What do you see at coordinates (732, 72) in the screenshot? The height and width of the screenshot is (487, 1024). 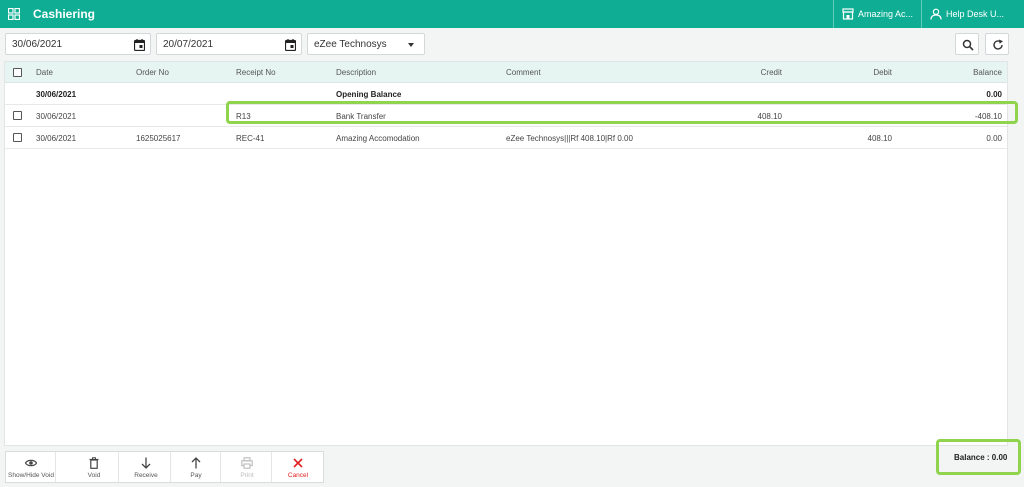 I see `column-header-credit: Credit` at bounding box center [732, 72].